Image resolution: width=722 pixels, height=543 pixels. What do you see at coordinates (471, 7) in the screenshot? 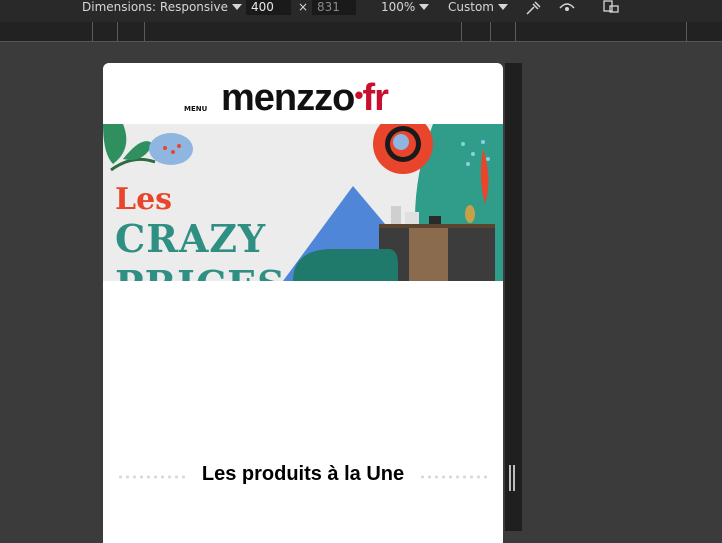
I see `throttle-label: Custom` at bounding box center [471, 7].